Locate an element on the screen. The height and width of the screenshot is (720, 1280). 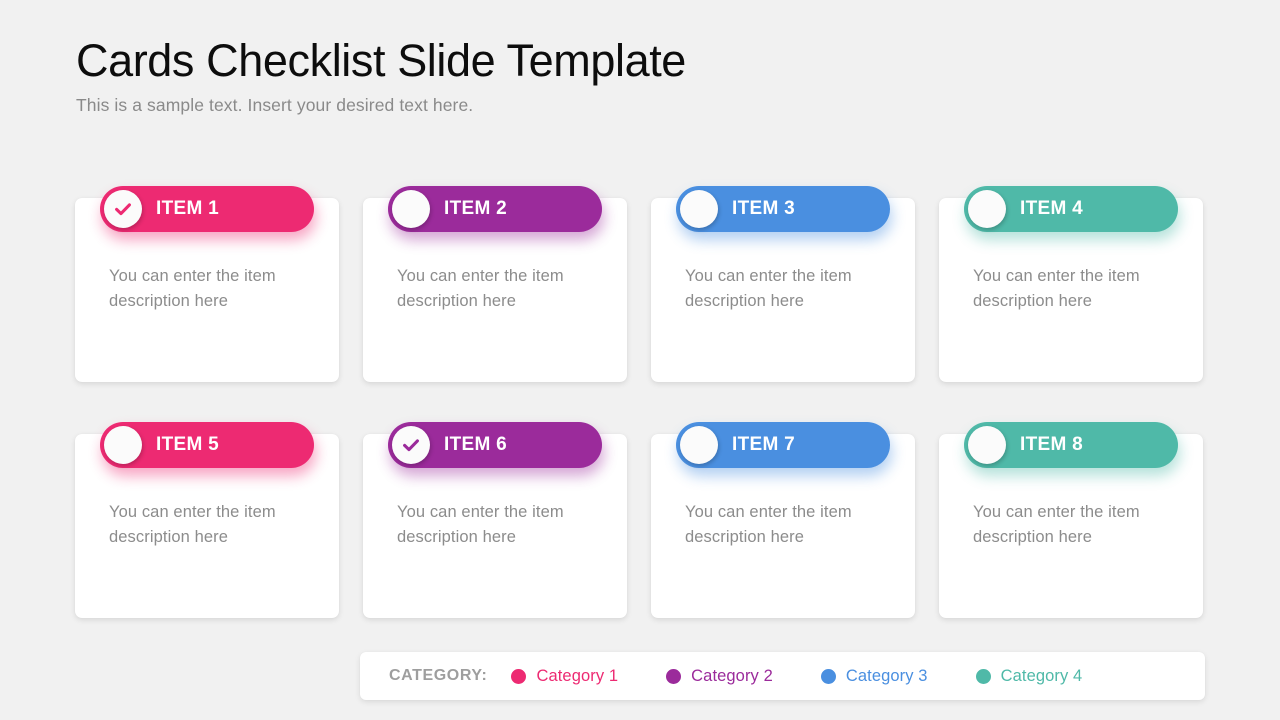
card-title: ITEM 1 is located at coordinates (188, 208).